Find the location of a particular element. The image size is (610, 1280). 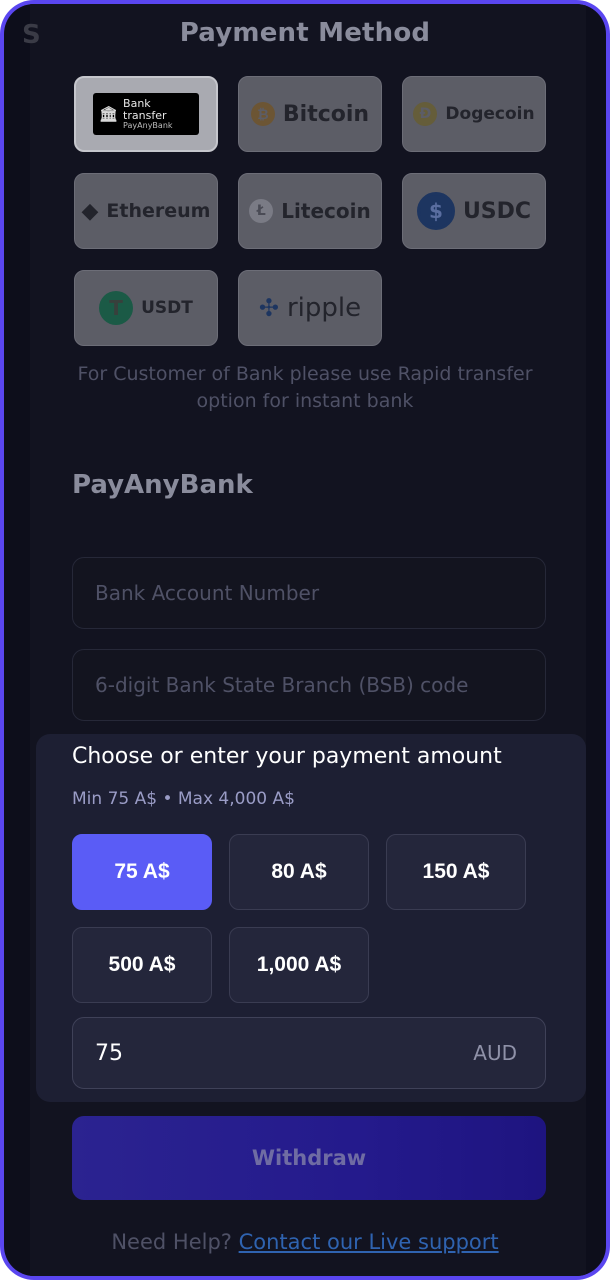

help-prefix: Need Help? is located at coordinates (171, 1242).